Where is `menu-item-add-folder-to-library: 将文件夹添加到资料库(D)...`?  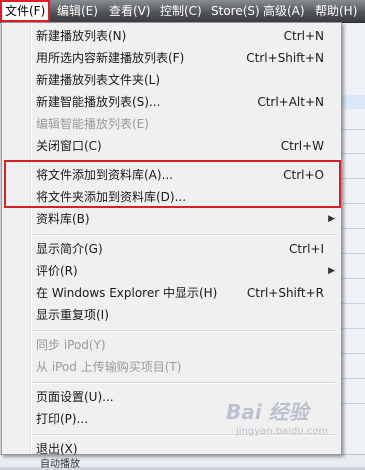
menu-item-add-folder-to-library: 将文件夹添加到资料库(D)... is located at coordinates (171, 197).